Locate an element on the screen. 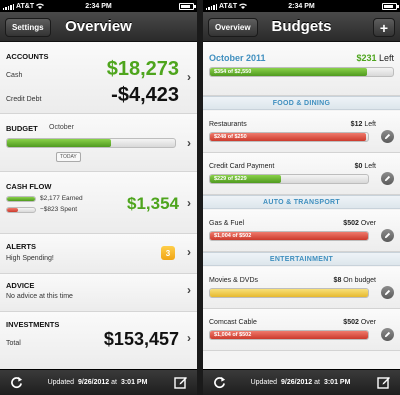  accounts-title: ACCOUNTS is located at coordinates (27, 56).